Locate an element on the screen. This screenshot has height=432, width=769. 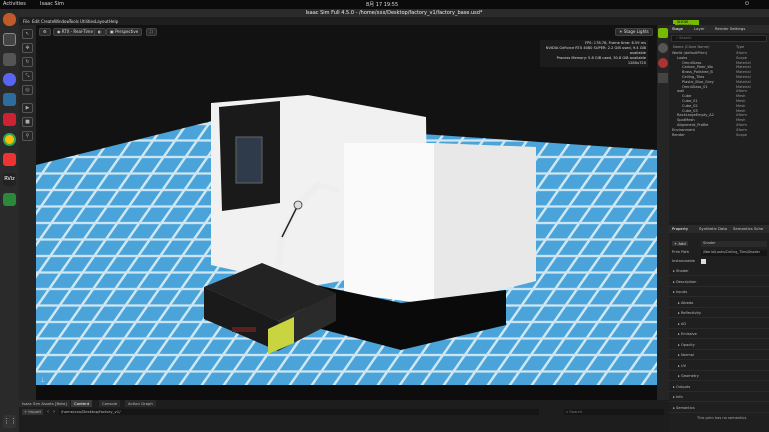
trash-icon is located at coordinates (9, 199).